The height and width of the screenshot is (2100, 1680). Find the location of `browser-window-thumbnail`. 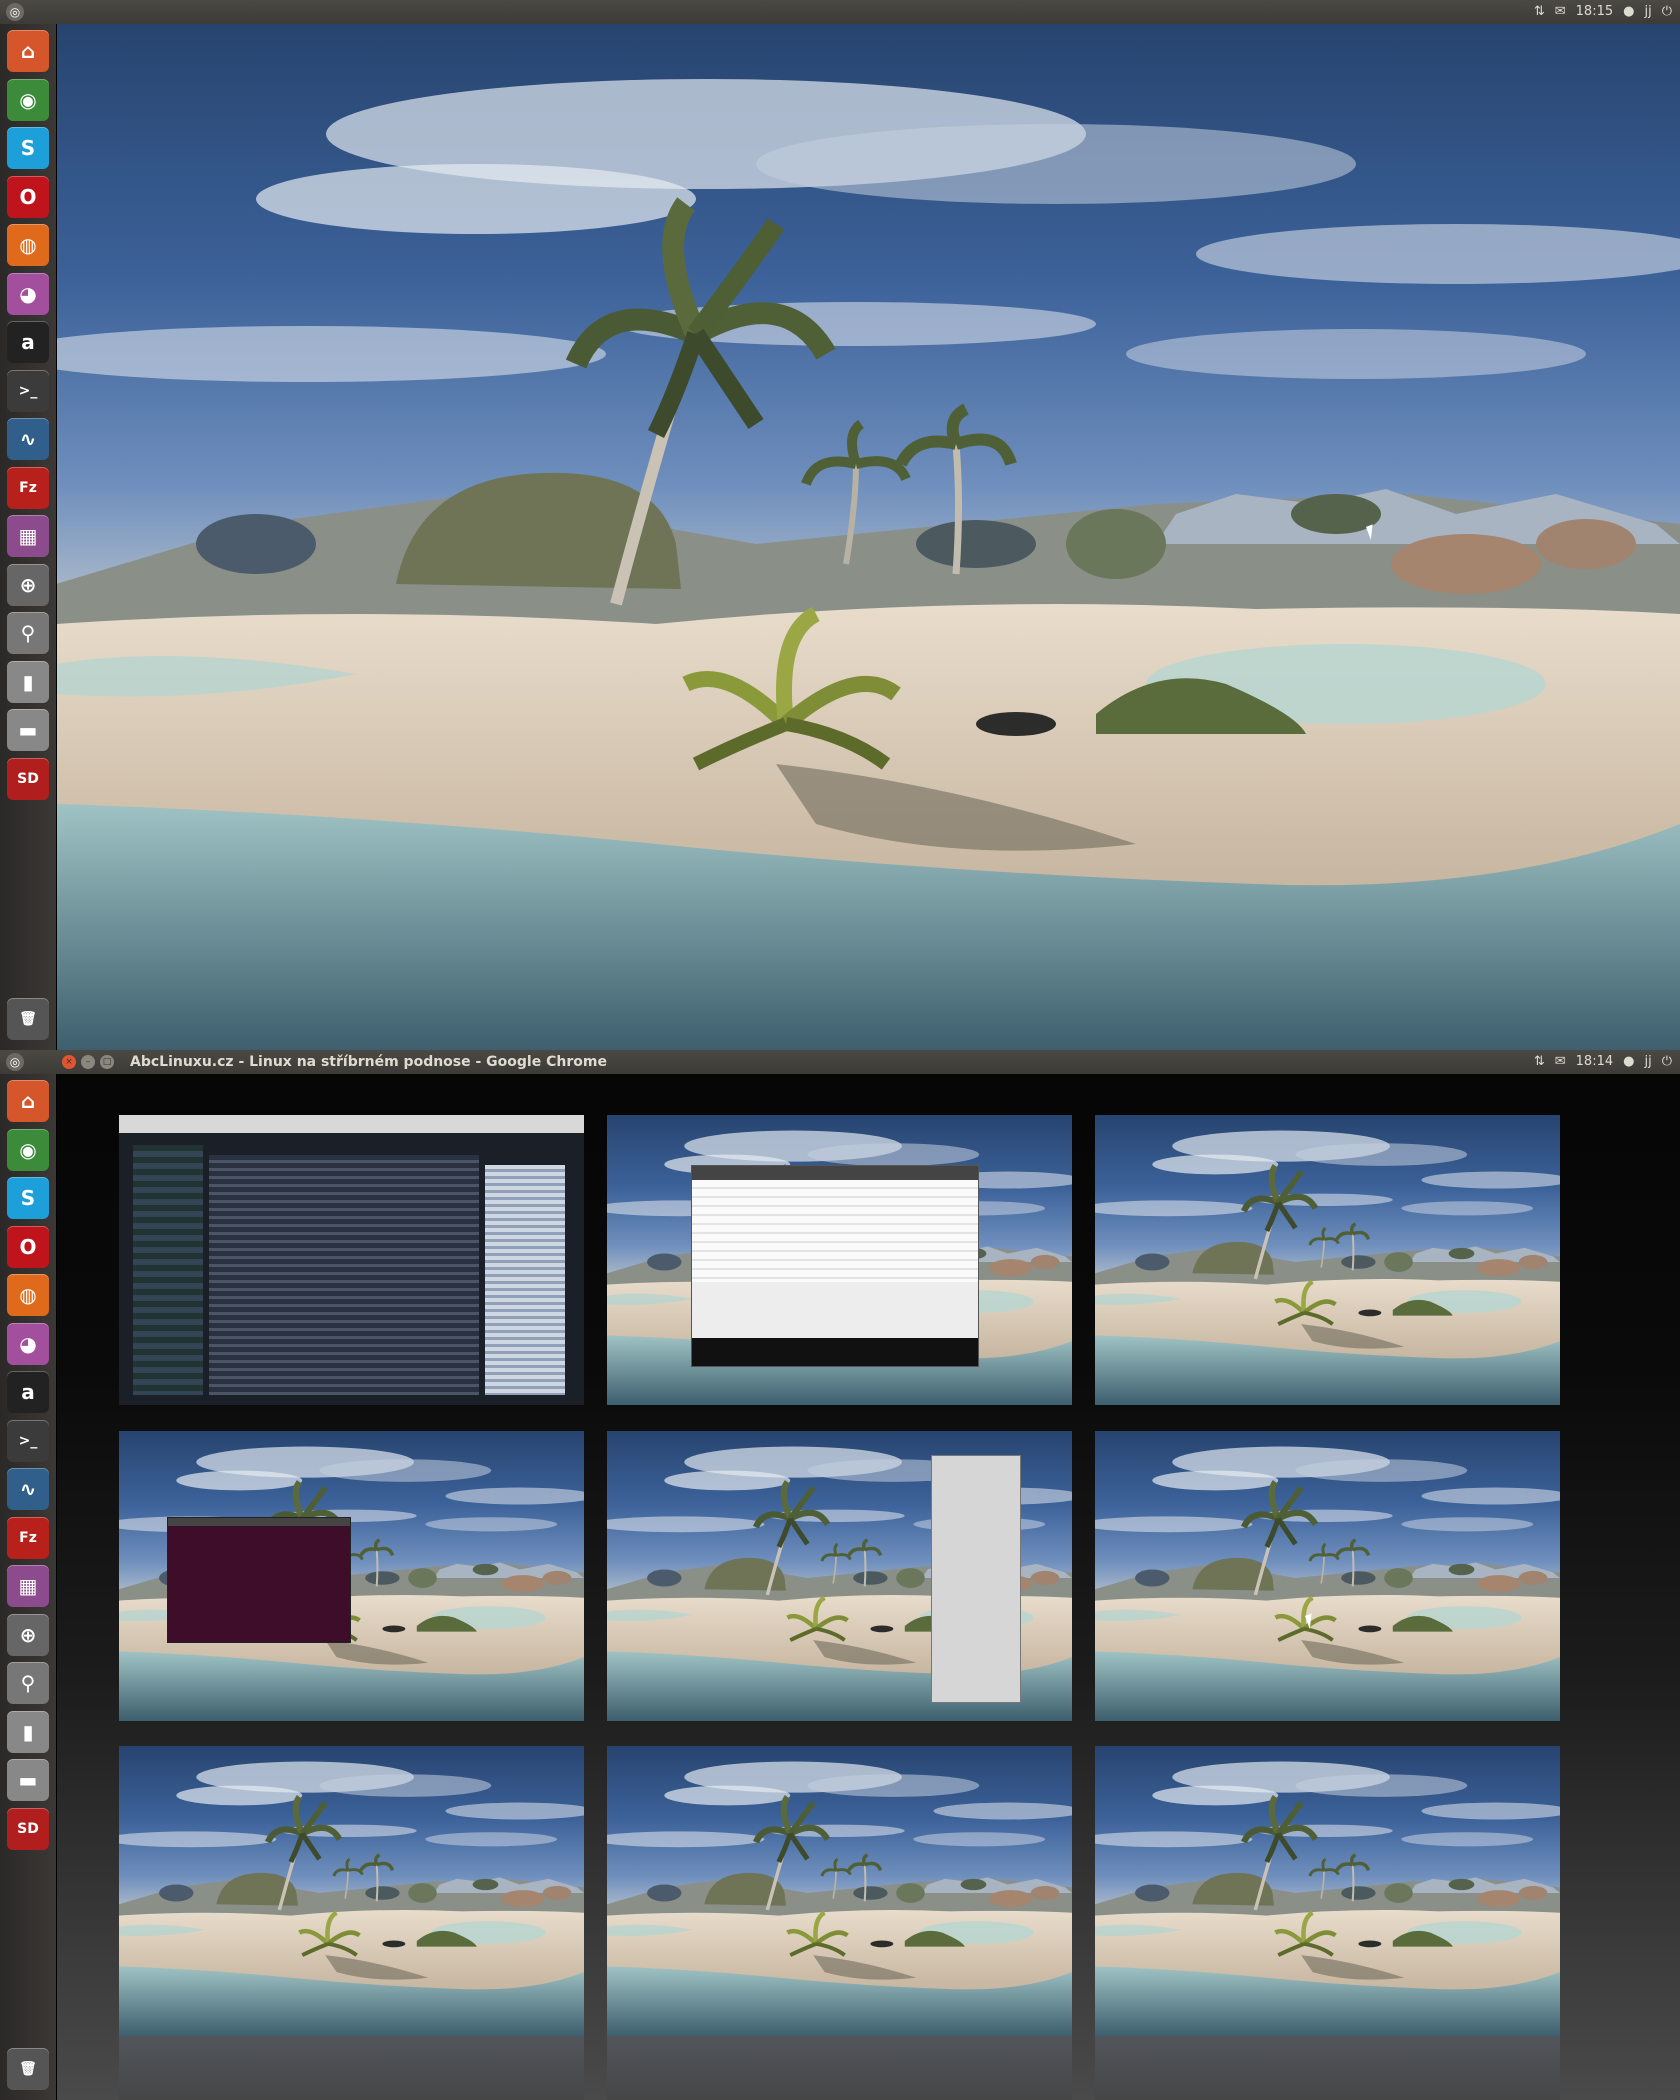

browser-window-thumbnail is located at coordinates (351, 1260).